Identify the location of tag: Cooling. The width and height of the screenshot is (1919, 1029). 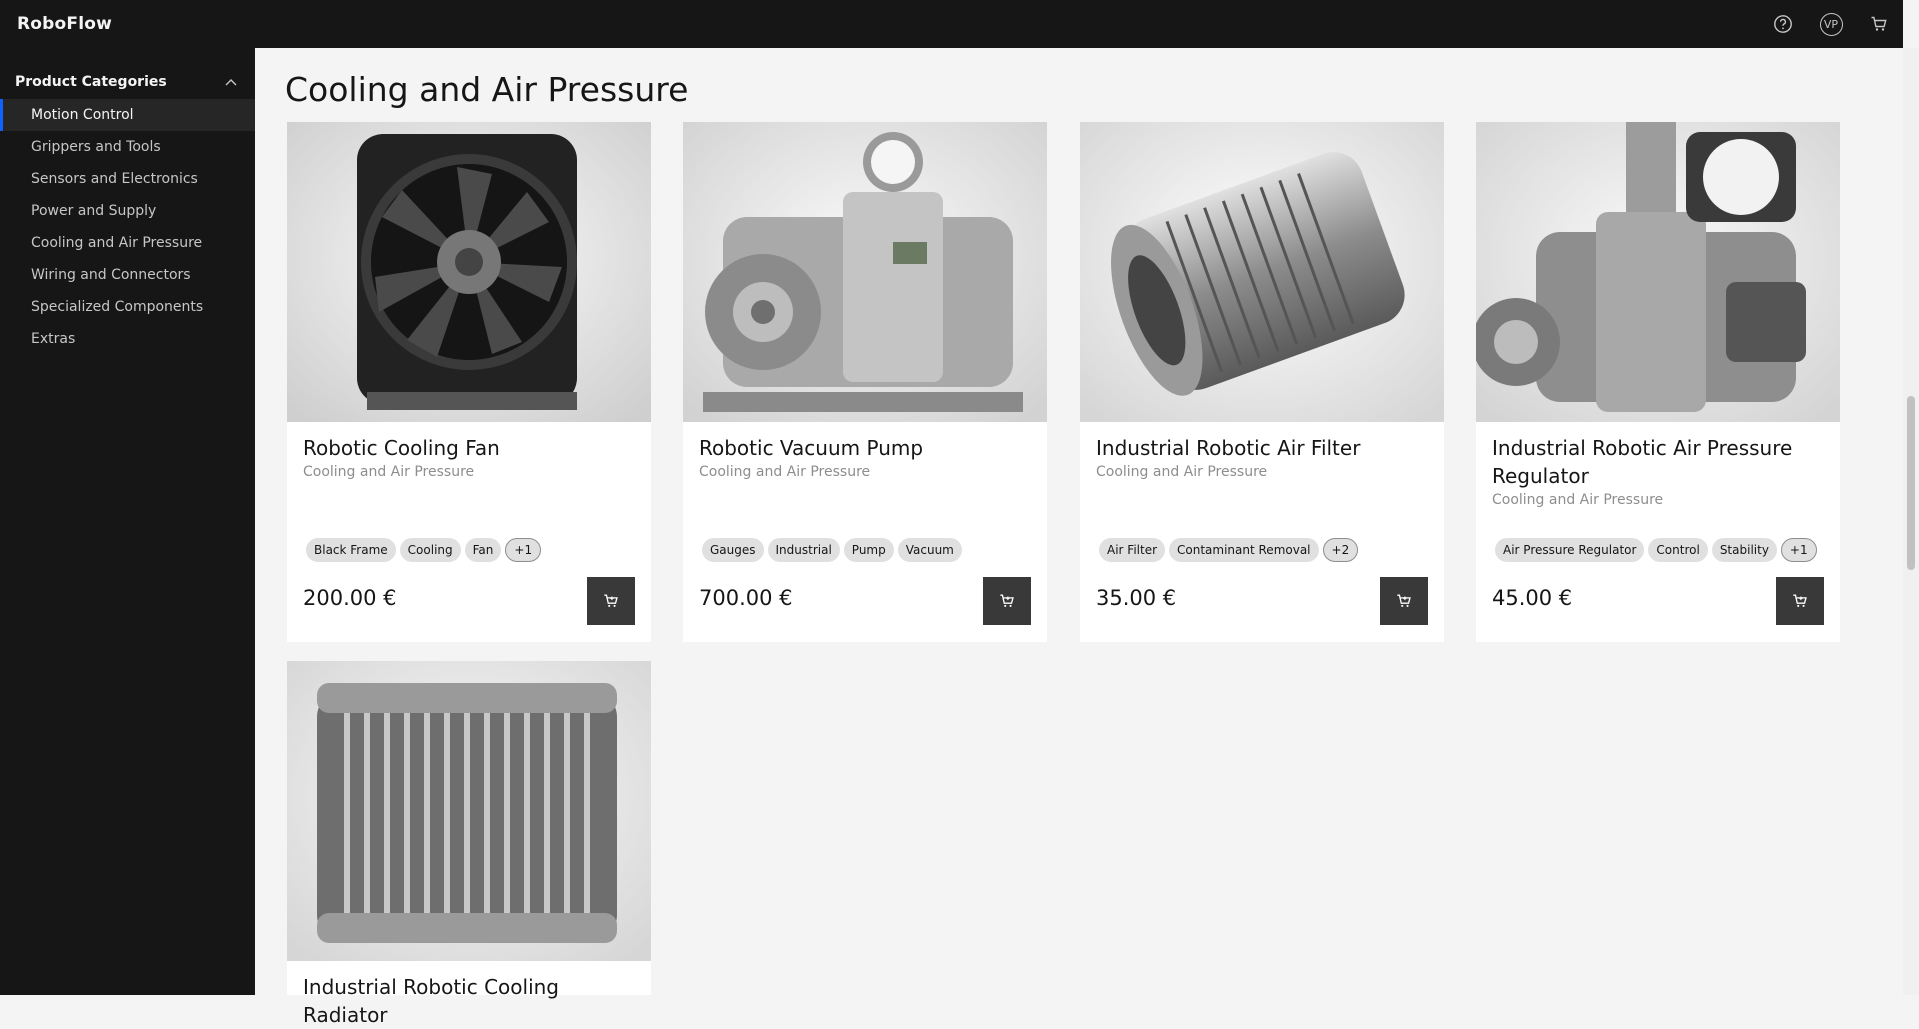
(430, 550).